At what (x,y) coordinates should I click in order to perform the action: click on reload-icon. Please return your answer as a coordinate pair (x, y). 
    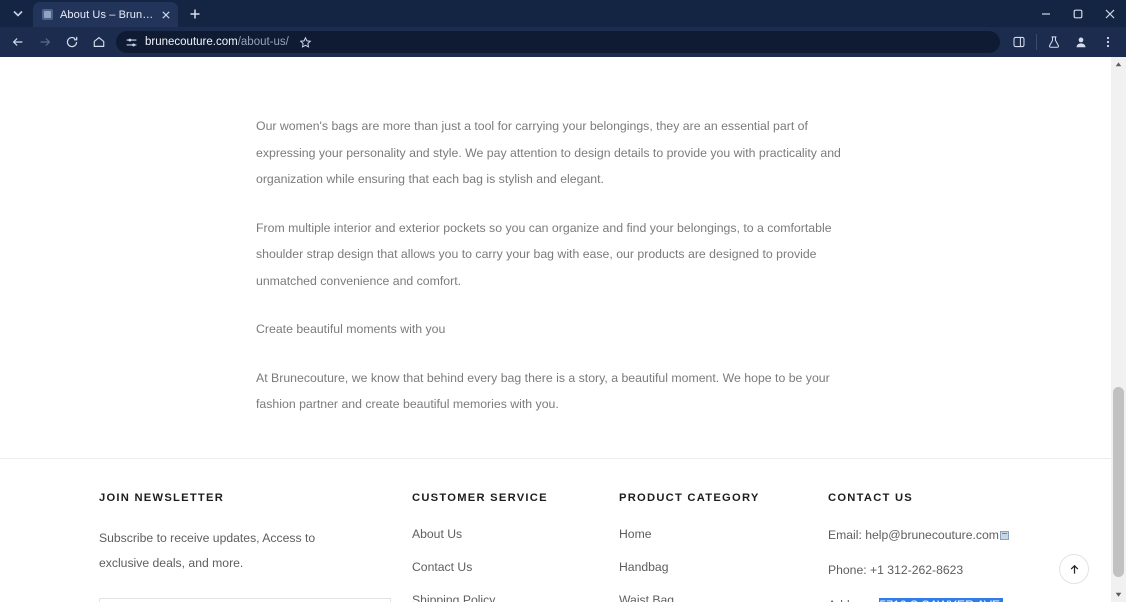
    Looking at the image, I should click on (72, 42).